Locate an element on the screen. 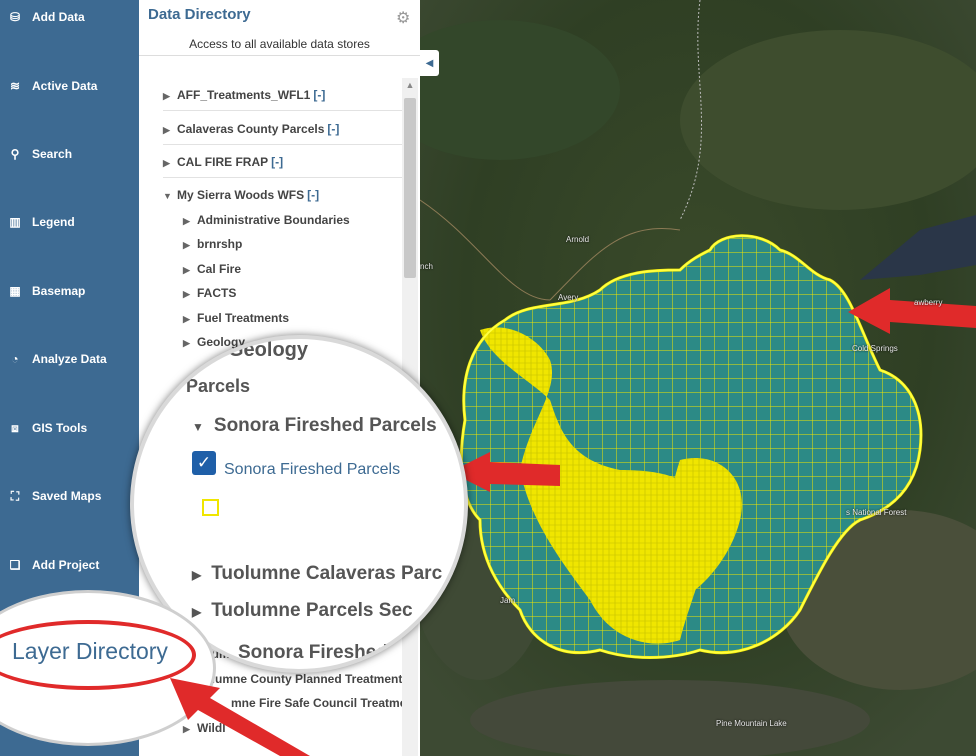  gear-icon: ⚙ is located at coordinates (403, 18).